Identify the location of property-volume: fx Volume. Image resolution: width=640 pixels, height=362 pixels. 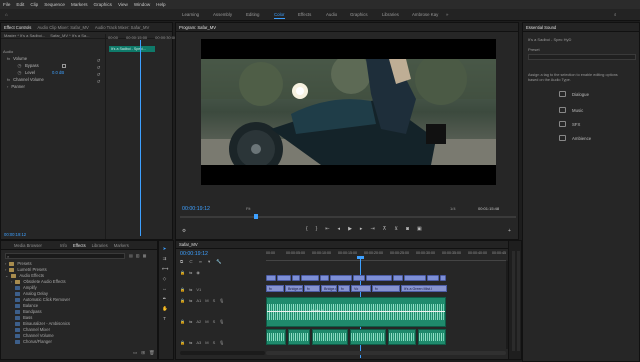
(53, 58).